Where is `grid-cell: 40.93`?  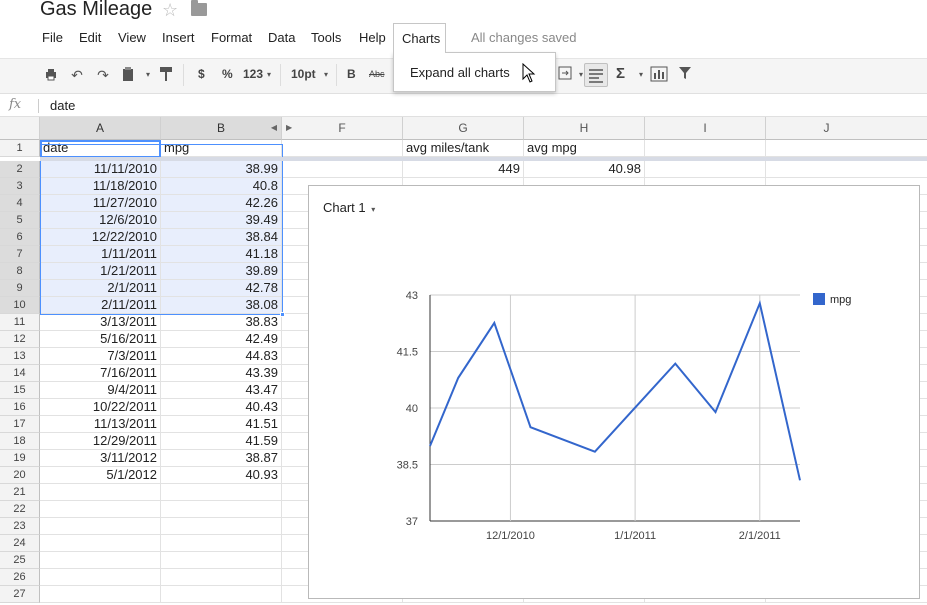
grid-cell: 40.93 is located at coordinates (221, 475).